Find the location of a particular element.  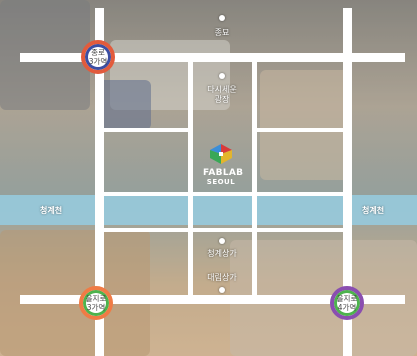

station-euljiro4ga: 을지로 4가역 is located at coordinates (347, 303).